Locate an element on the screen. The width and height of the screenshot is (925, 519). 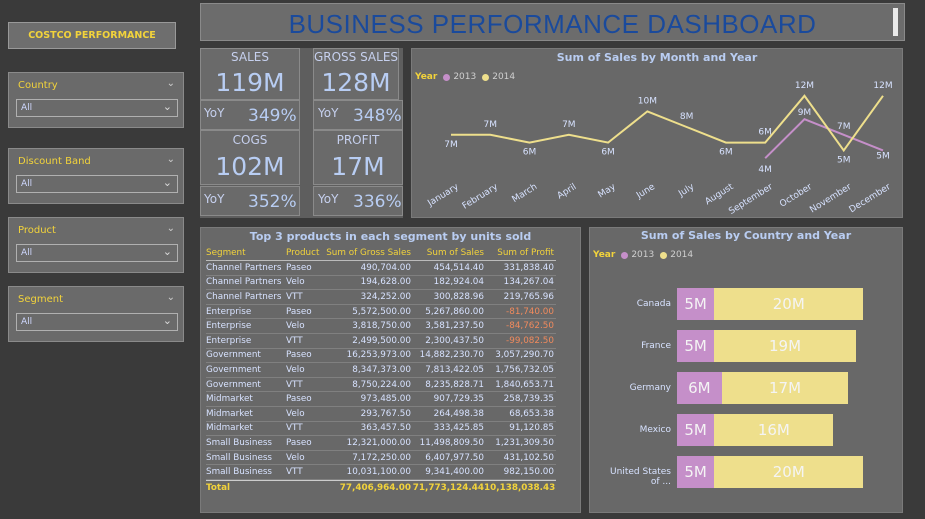
kpi-gross-sales-value: 128M is located at coordinates (356, 82).